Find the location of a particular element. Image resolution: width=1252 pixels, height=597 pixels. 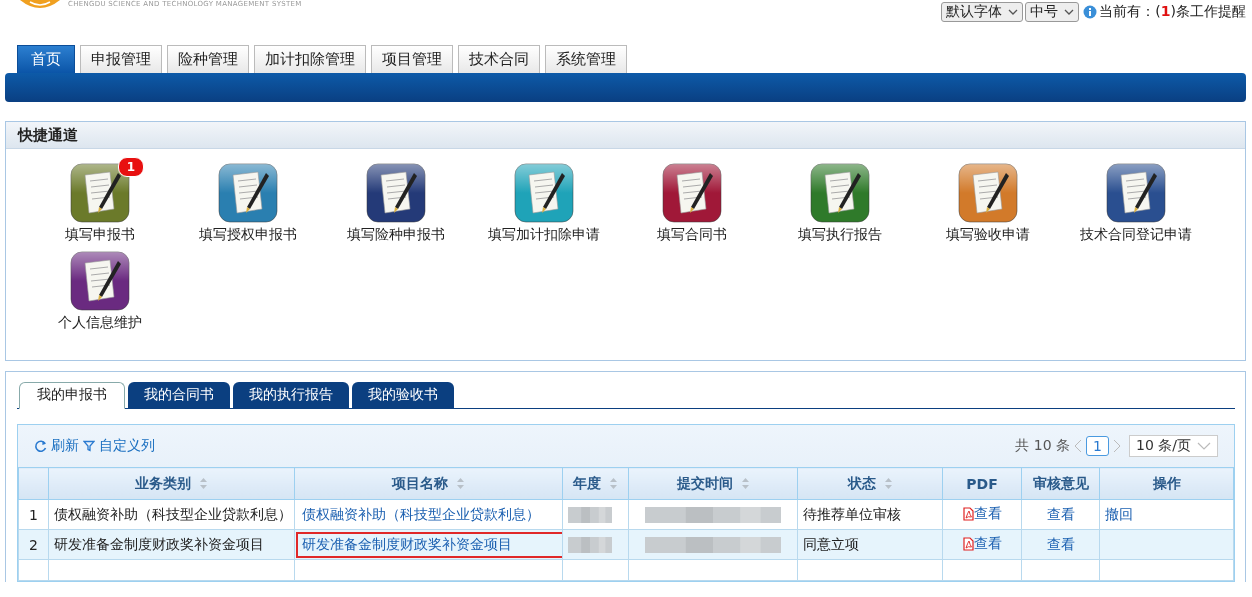

refresh-icon is located at coordinates (40, 446).